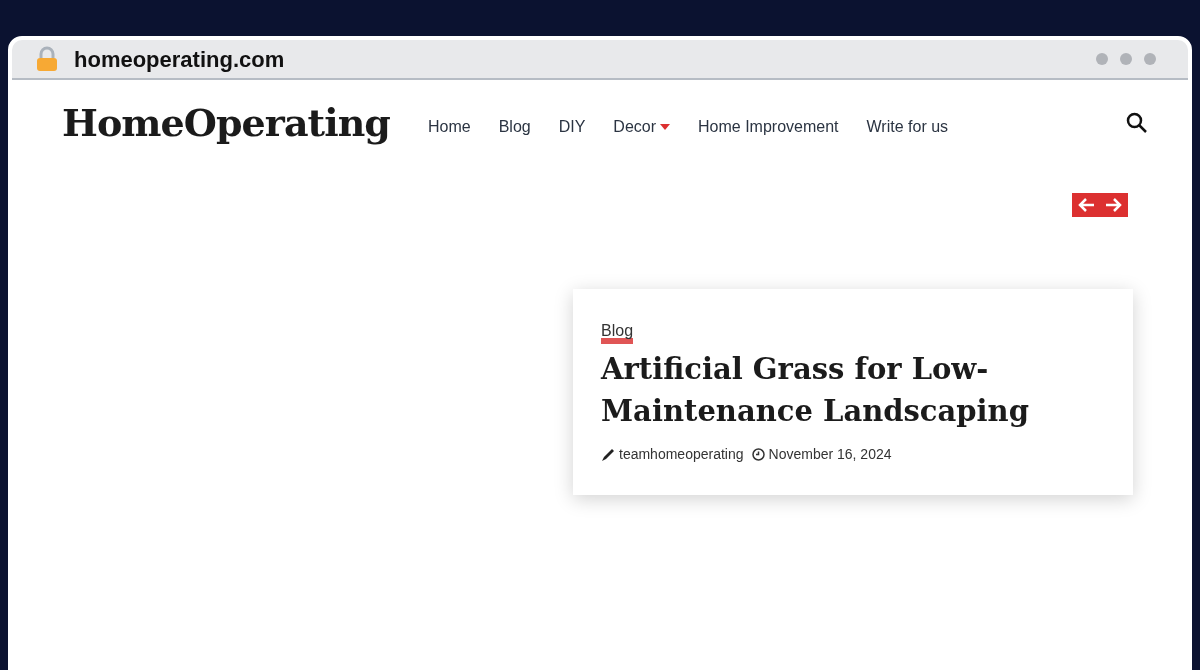 The image size is (1200, 670). What do you see at coordinates (768, 126) in the screenshot?
I see `nav-link: Home Improvement` at bounding box center [768, 126].